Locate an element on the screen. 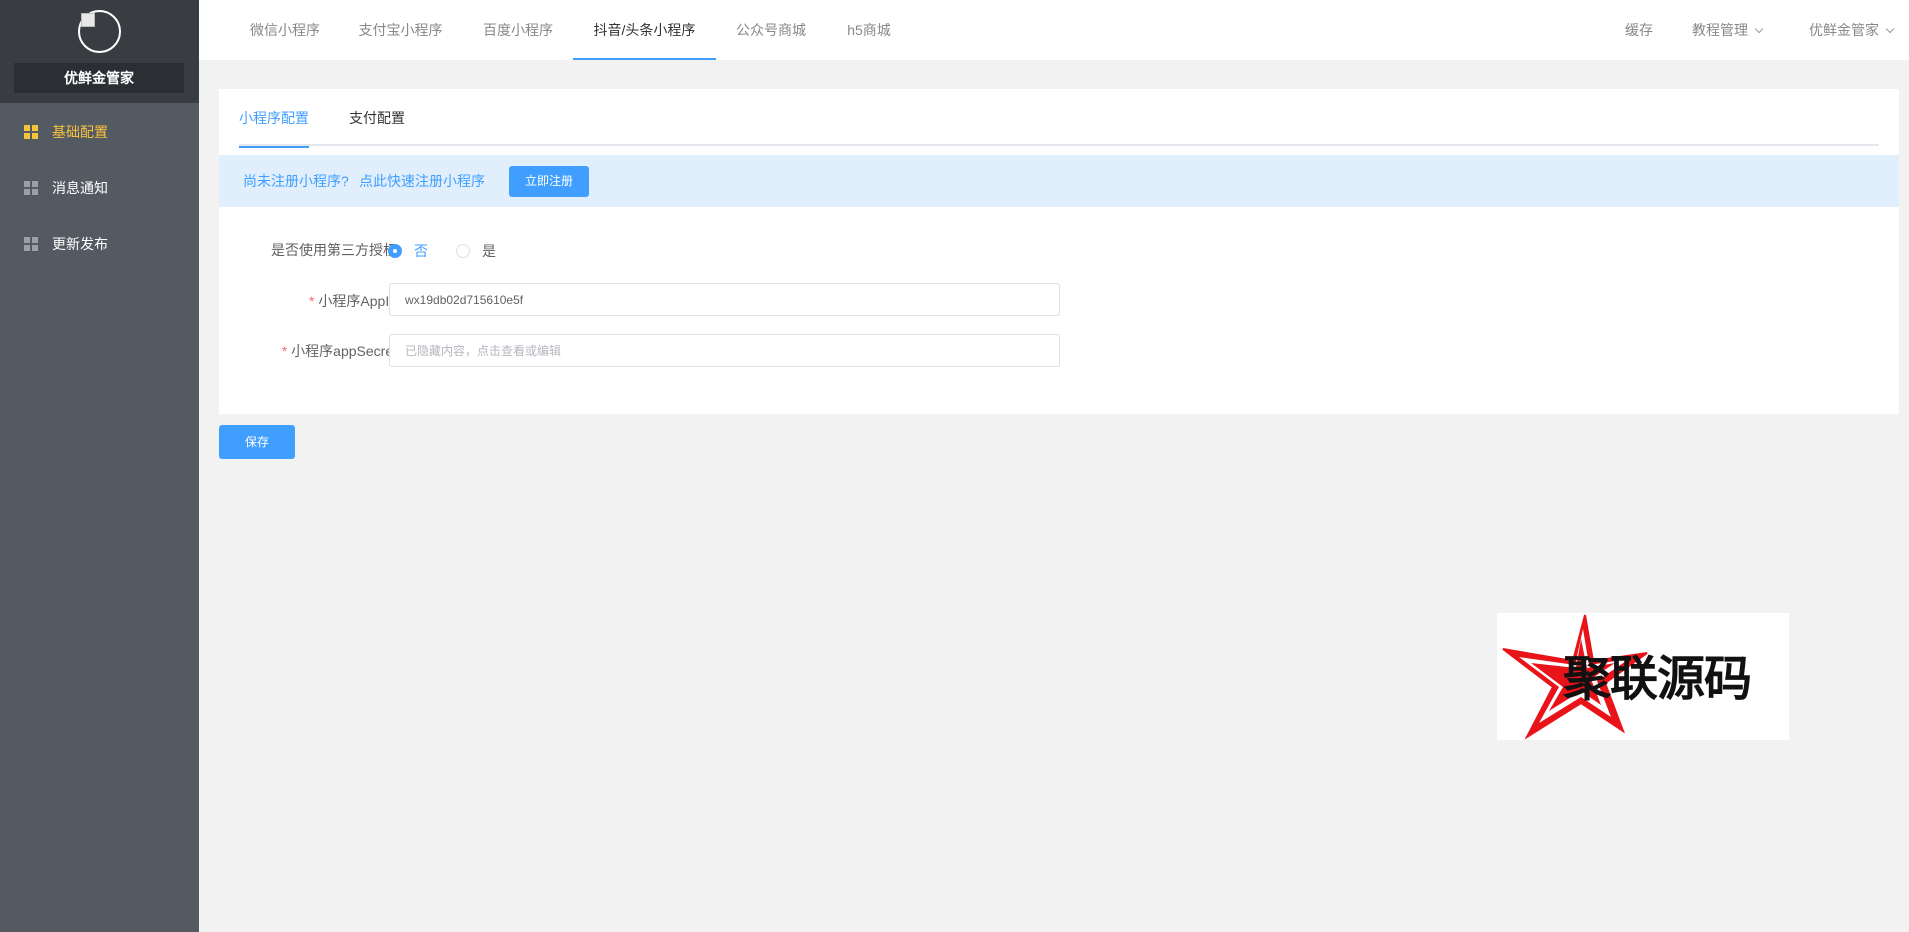  watermark-logo: 聚联源码 is located at coordinates (1643, 676).